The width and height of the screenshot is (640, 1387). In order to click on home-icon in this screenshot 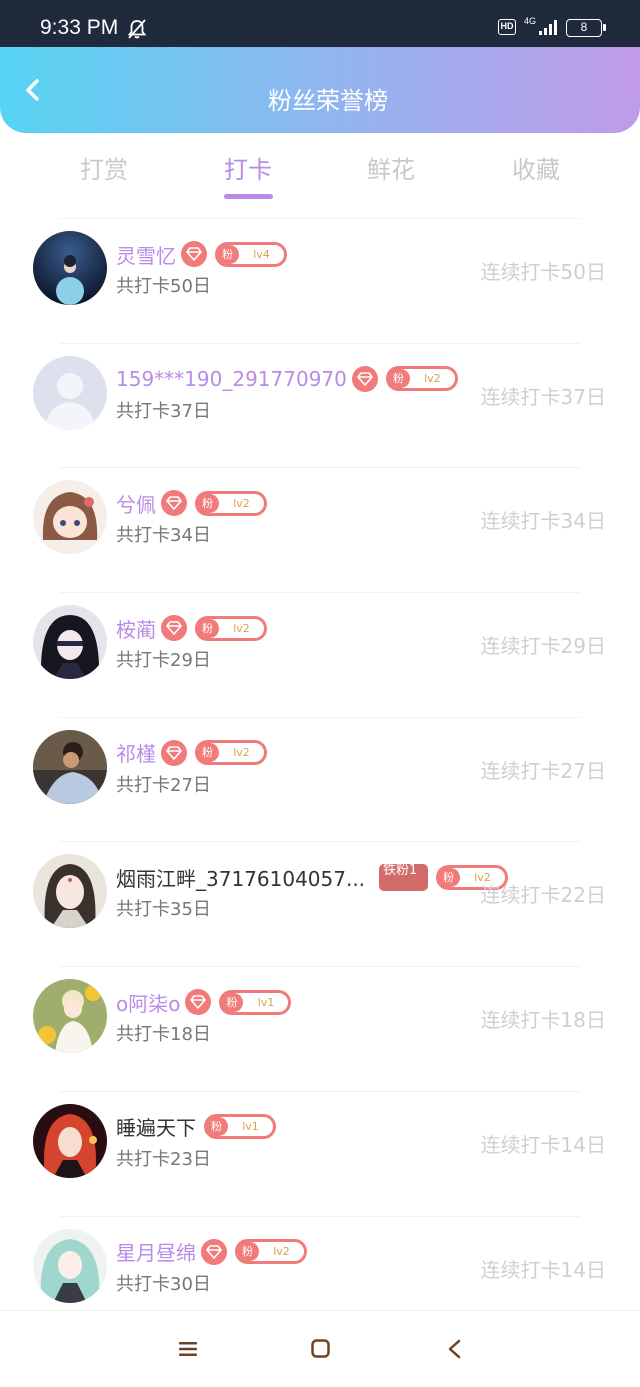, I will do `click(320, 1348)`.